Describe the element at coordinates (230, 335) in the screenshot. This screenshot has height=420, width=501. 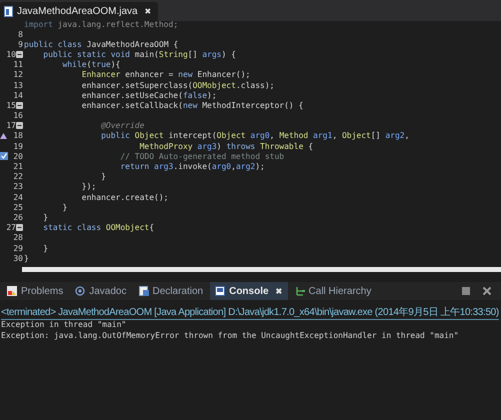
I see `console-output: Exception: java.lang.OutOfMemoryError thrown from the UncaughtExceptionHandler in thread "main"` at that location.